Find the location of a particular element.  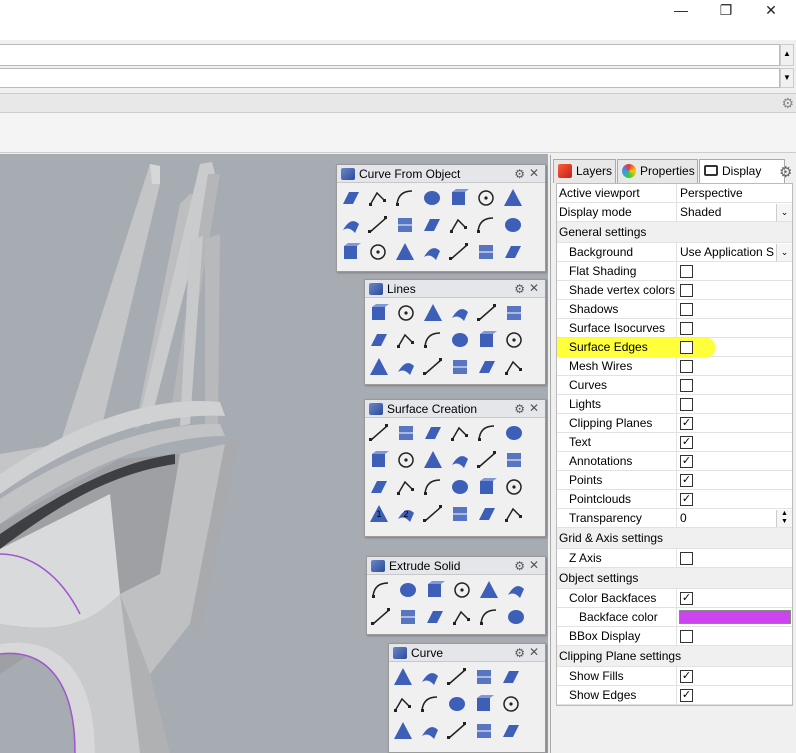

toolbar-tool-icon: 1 is located at coordinates (379, 514).